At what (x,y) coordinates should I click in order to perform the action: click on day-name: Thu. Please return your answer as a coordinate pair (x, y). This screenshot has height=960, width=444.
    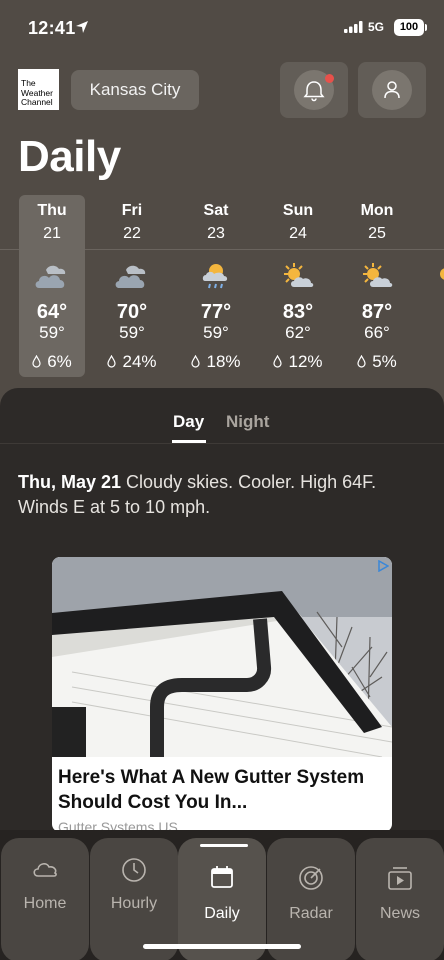
    Looking at the image, I should click on (52, 210).